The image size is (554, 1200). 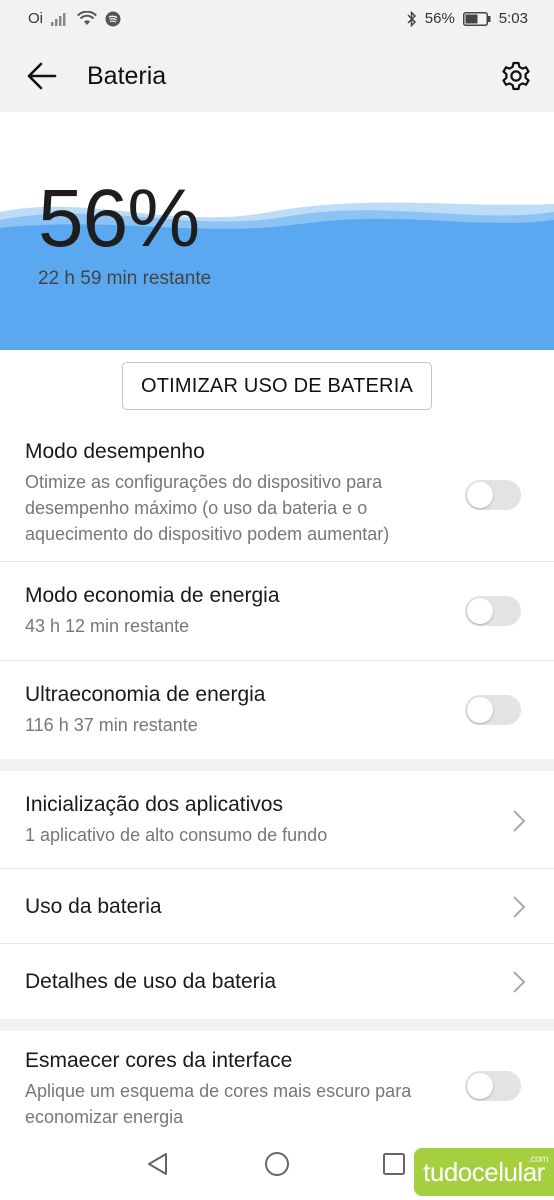 What do you see at coordinates (513, 18) in the screenshot?
I see `clock: 5:03` at bounding box center [513, 18].